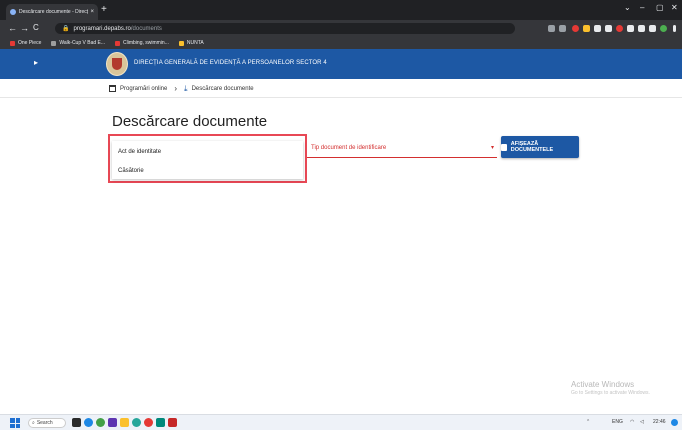 The width and height of the screenshot is (682, 430). Describe the element at coordinates (25, 43) in the screenshot. I see `bookmark-item: One Piece` at that location.